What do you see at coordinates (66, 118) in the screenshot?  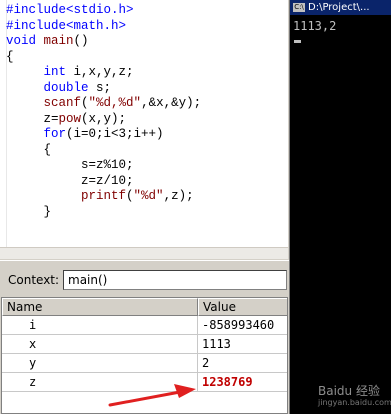 I see `code-line: z=pow(x,y);` at bounding box center [66, 118].